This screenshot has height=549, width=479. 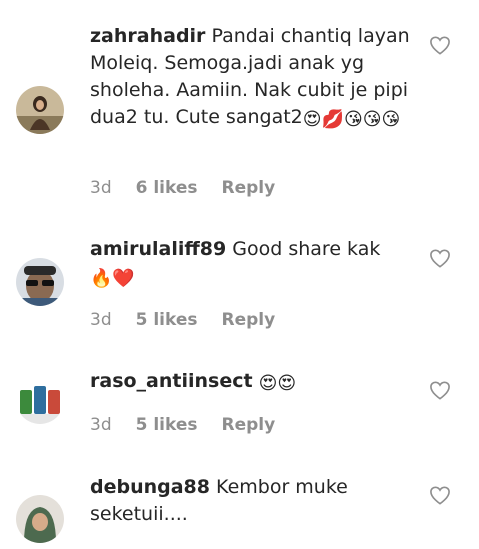 I want to click on comment-username: zahrahadir, so click(x=147, y=36).